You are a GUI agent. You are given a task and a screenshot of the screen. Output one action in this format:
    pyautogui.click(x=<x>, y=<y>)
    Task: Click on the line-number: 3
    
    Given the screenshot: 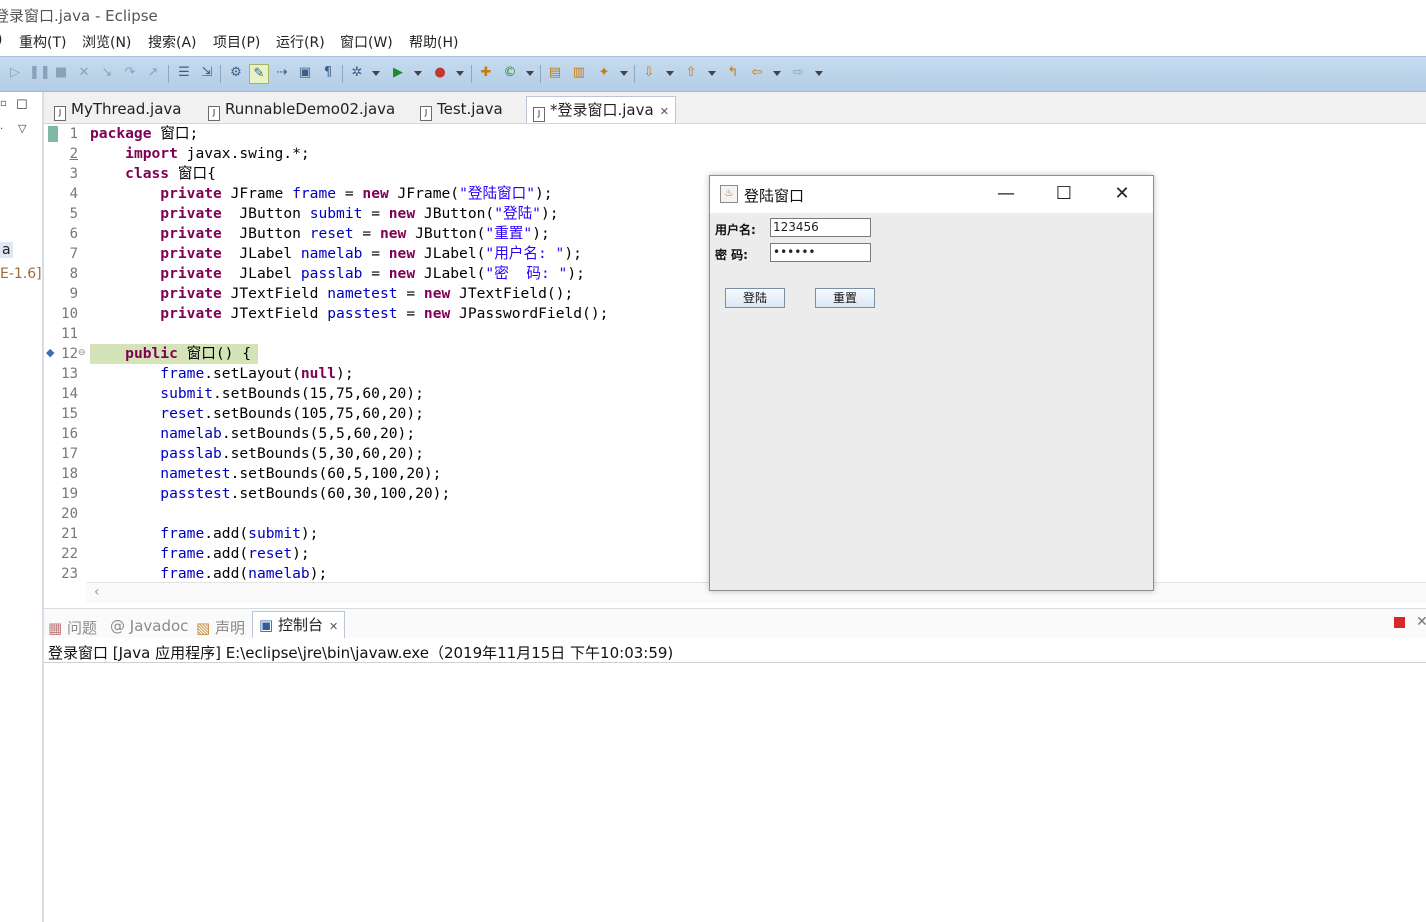 What is the action you would take?
    pyautogui.click(x=73, y=174)
    